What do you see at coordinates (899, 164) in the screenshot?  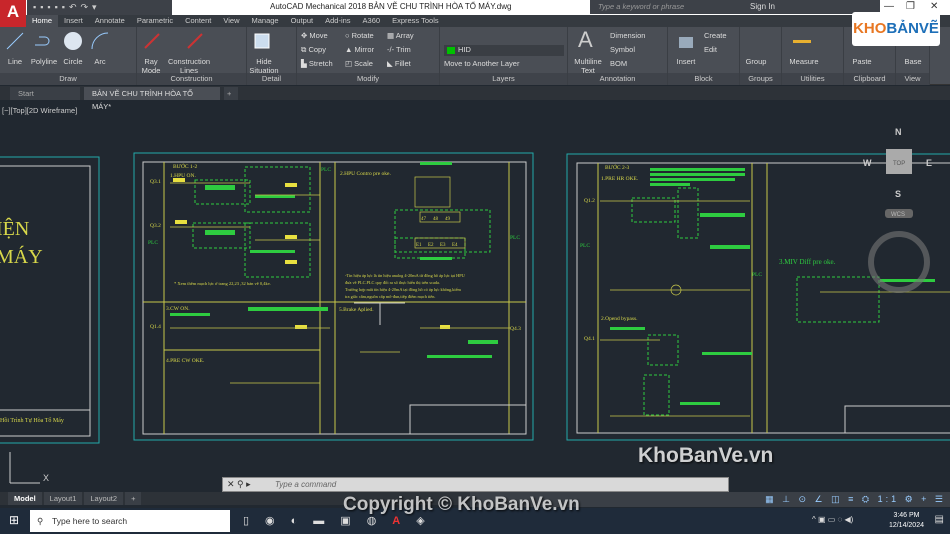 I see `viewcube-top-label: TOP` at bounding box center [899, 164].